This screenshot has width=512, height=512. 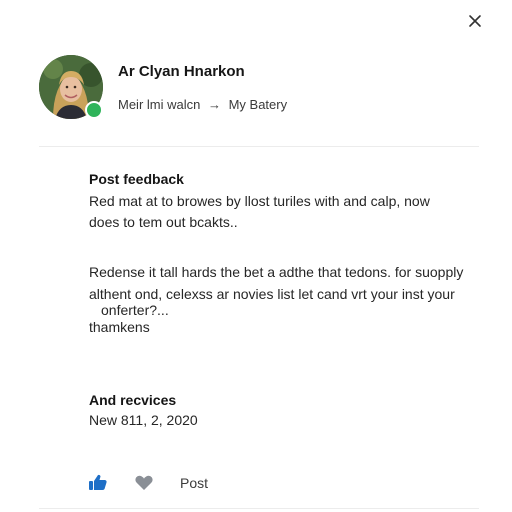 What do you see at coordinates (163, 222) in the screenshot?
I see `feedback-line-2: does to tem out bcakts..` at bounding box center [163, 222].